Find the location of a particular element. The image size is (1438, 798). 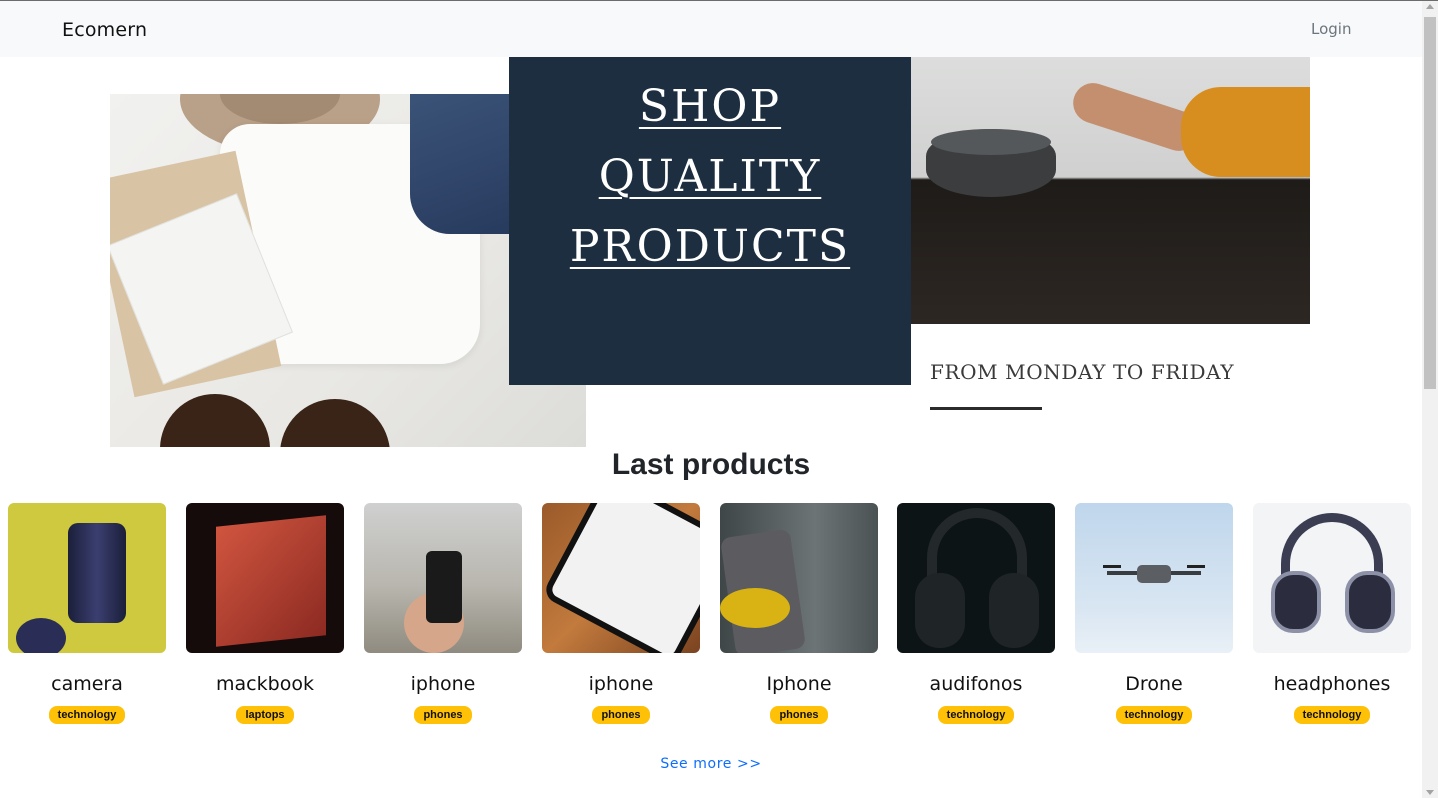

product-image-laptop is located at coordinates (265, 578).